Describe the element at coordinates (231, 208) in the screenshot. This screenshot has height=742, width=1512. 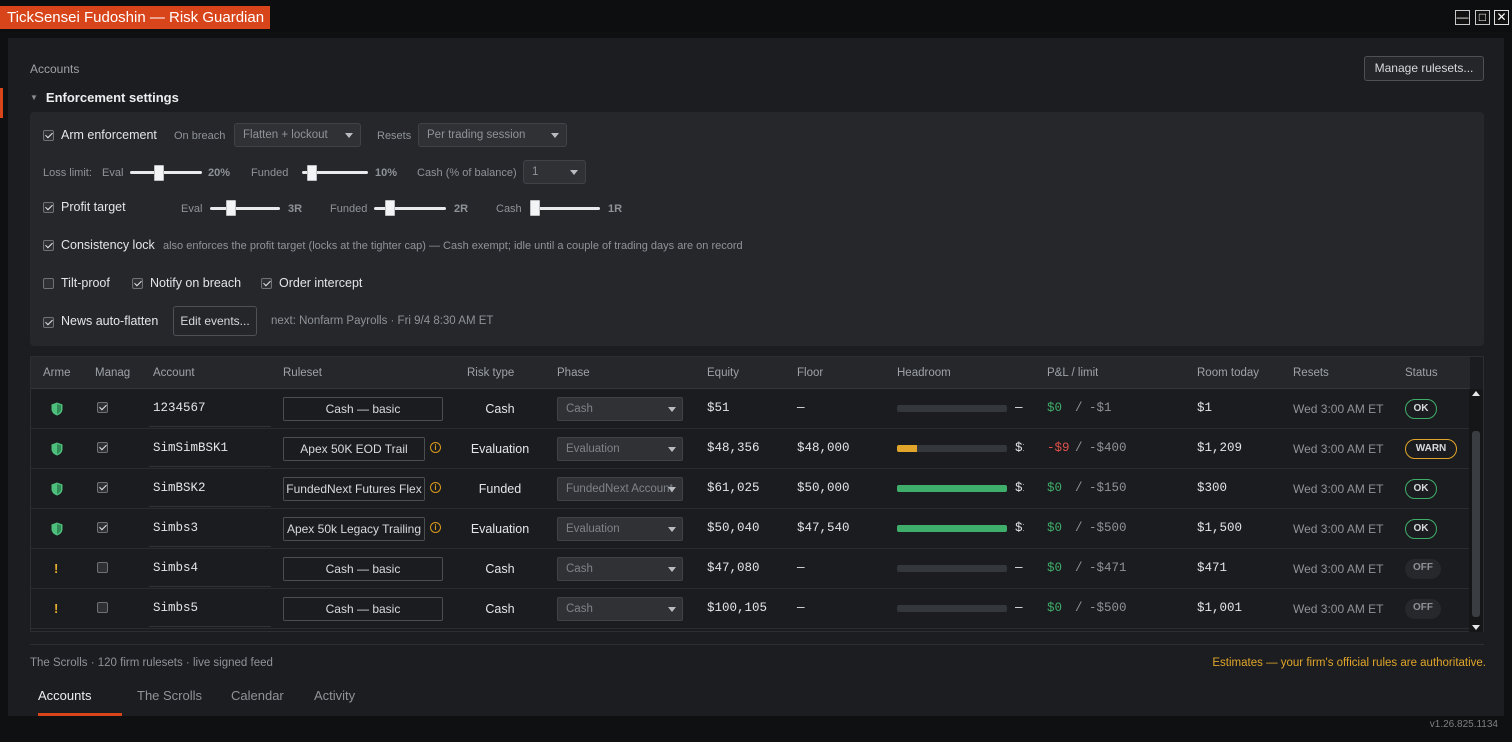
I see `profit-eval-slider-thumb` at that location.